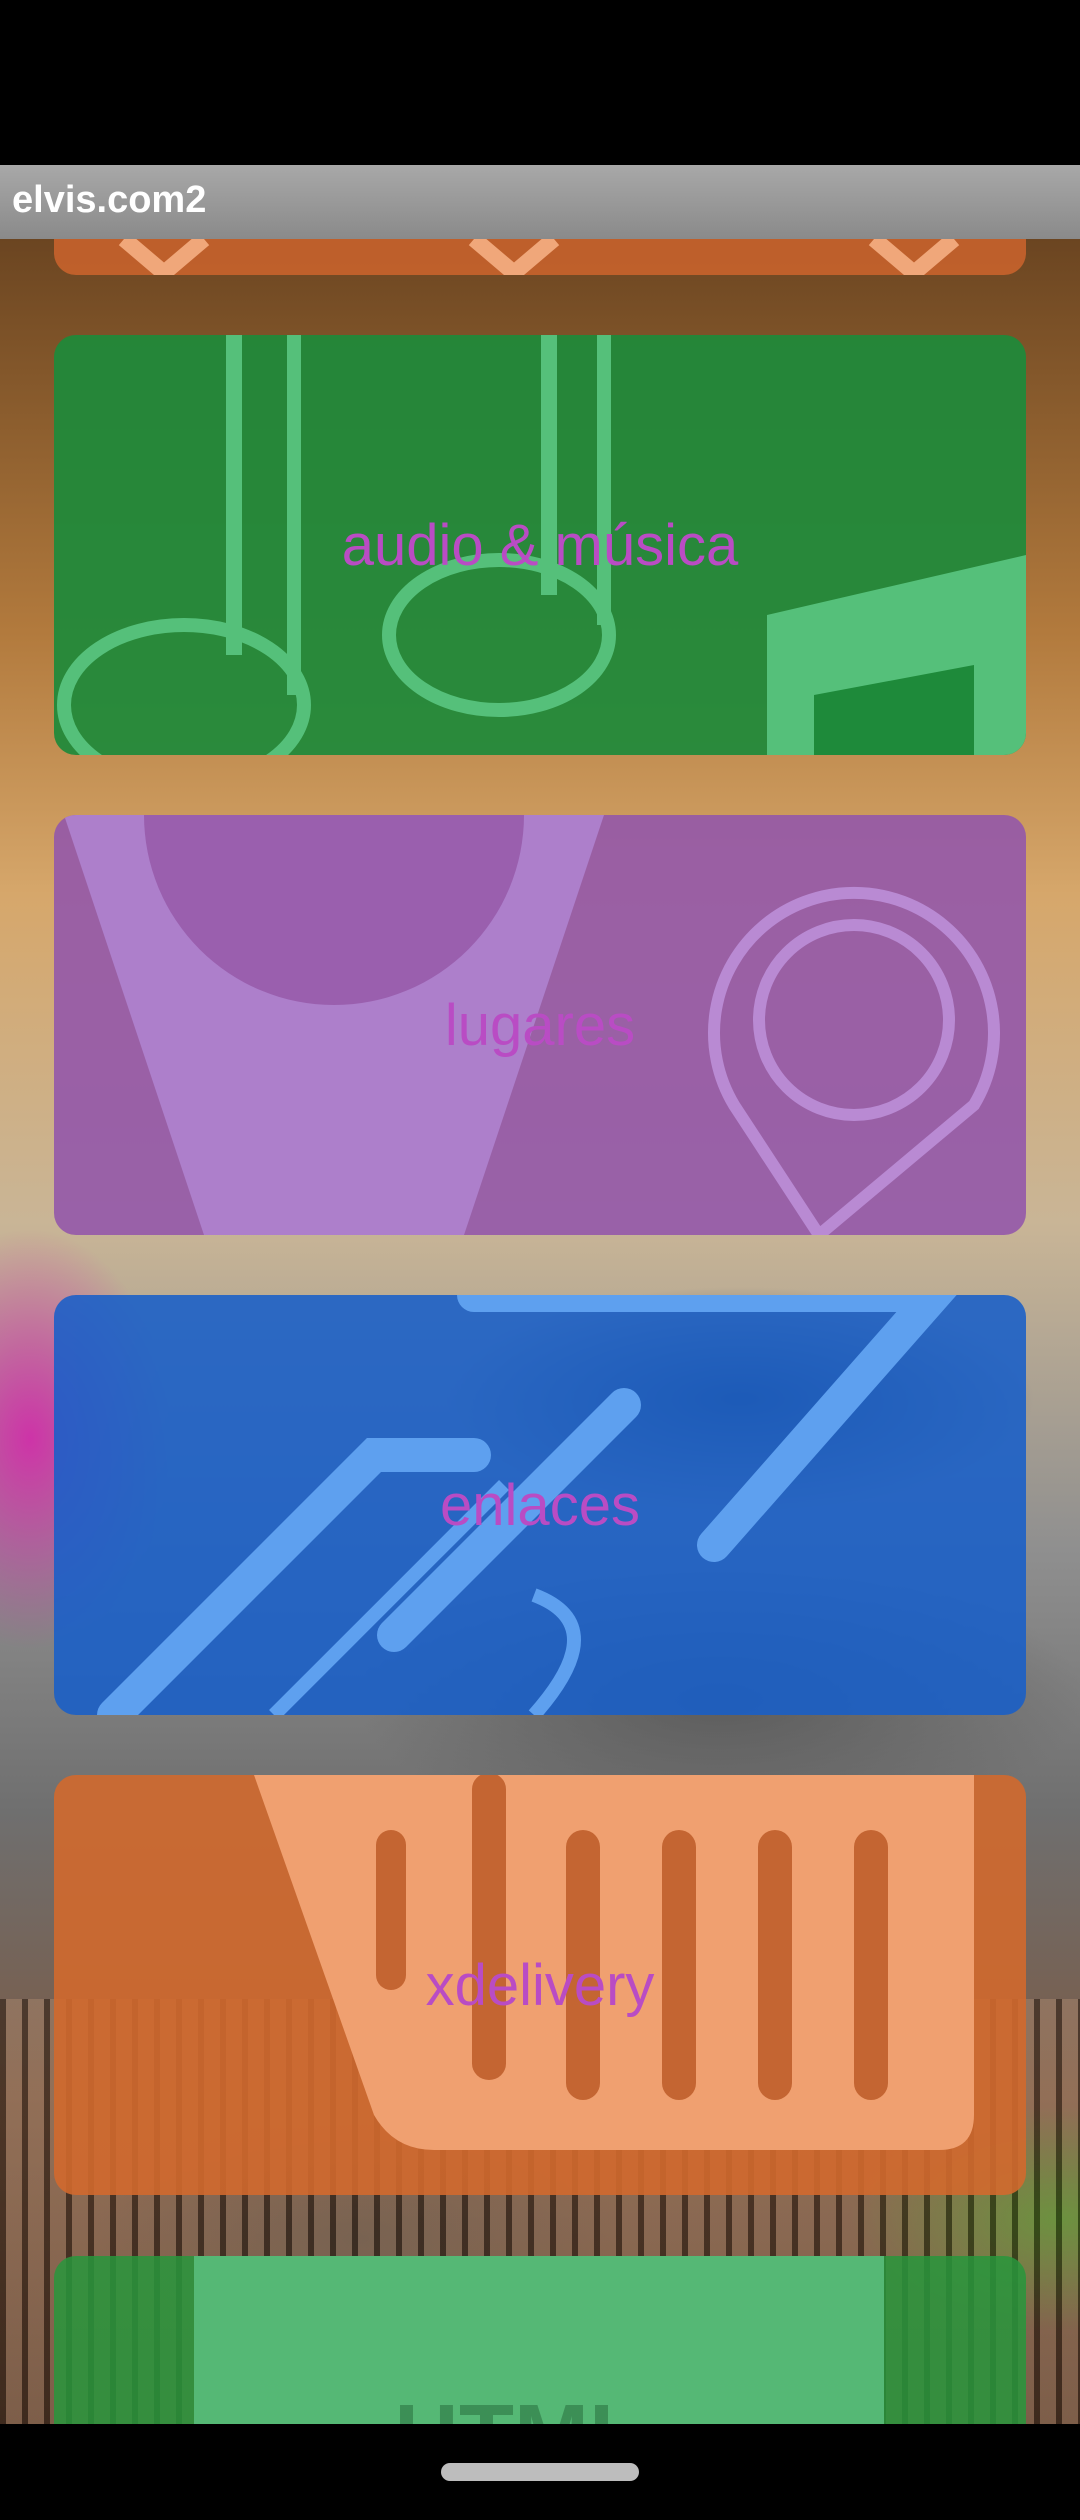 The image size is (1080, 2520). What do you see at coordinates (109, 200) in the screenshot?
I see `app-title: elvis.com2` at bounding box center [109, 200].